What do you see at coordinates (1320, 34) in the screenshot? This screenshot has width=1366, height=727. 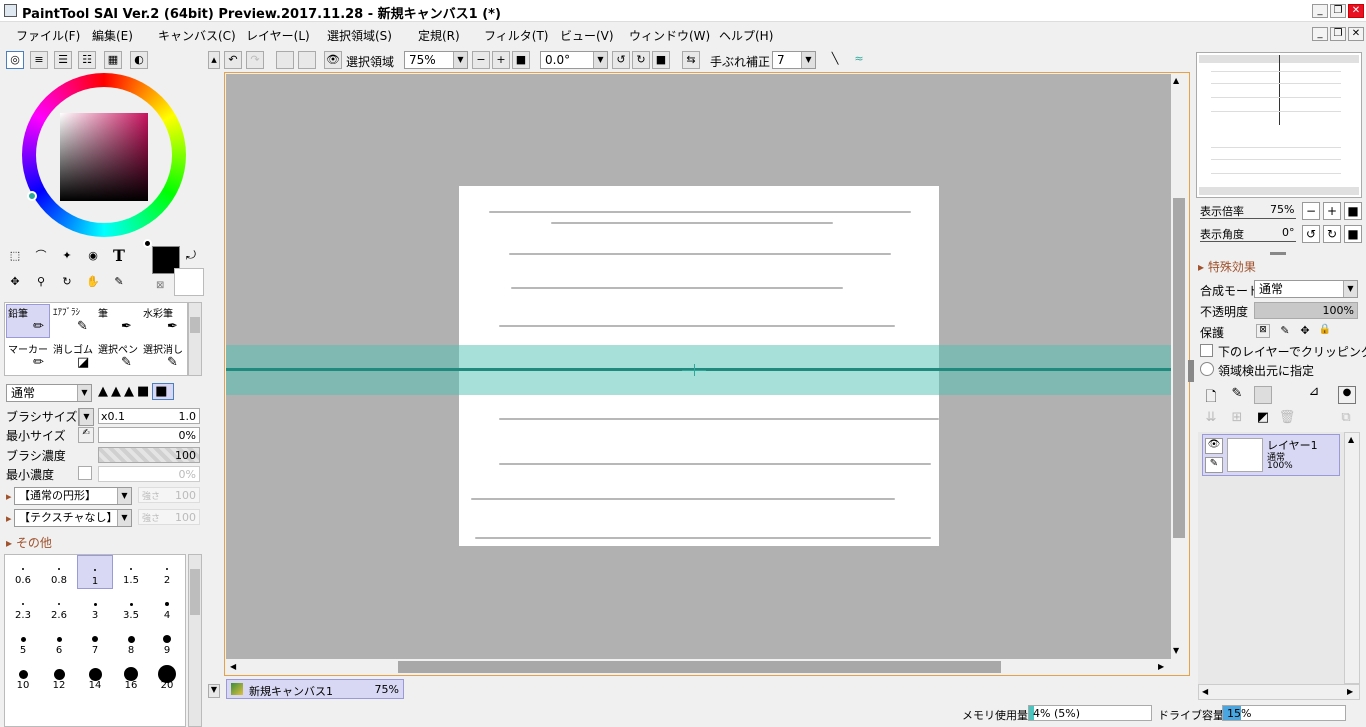 I see `doc-minimize-button: _` at bounding box center [1320, 34].